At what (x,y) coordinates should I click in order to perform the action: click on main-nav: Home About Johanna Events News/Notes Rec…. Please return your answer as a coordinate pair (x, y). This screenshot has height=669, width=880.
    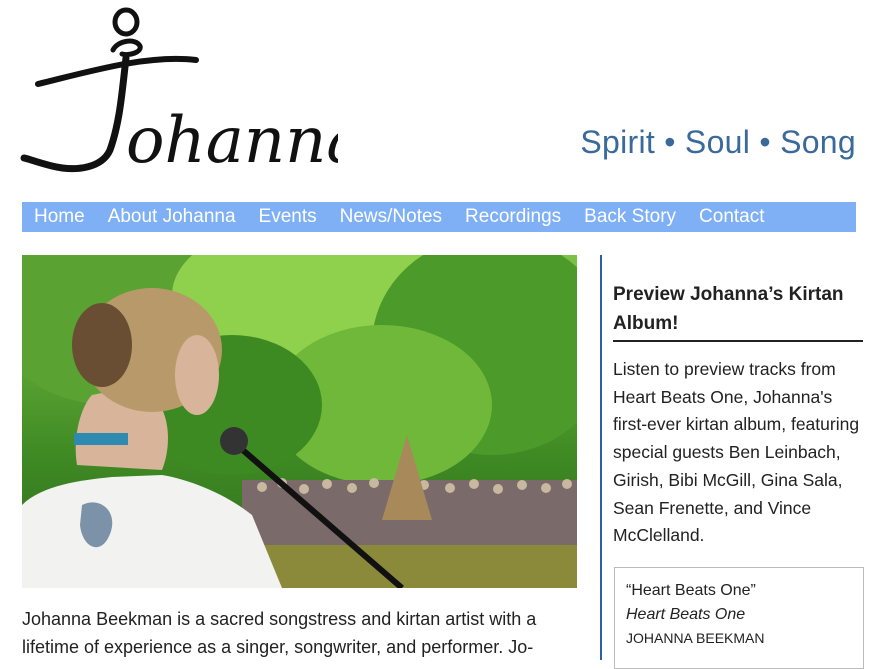
    Looking at the image, I should click on (439, 217).